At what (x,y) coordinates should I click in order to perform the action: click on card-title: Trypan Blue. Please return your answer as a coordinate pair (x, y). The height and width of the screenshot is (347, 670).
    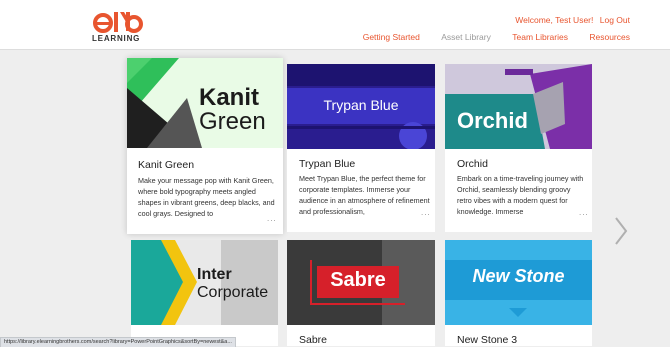
    Looking at the image, I should click on (327, 164).